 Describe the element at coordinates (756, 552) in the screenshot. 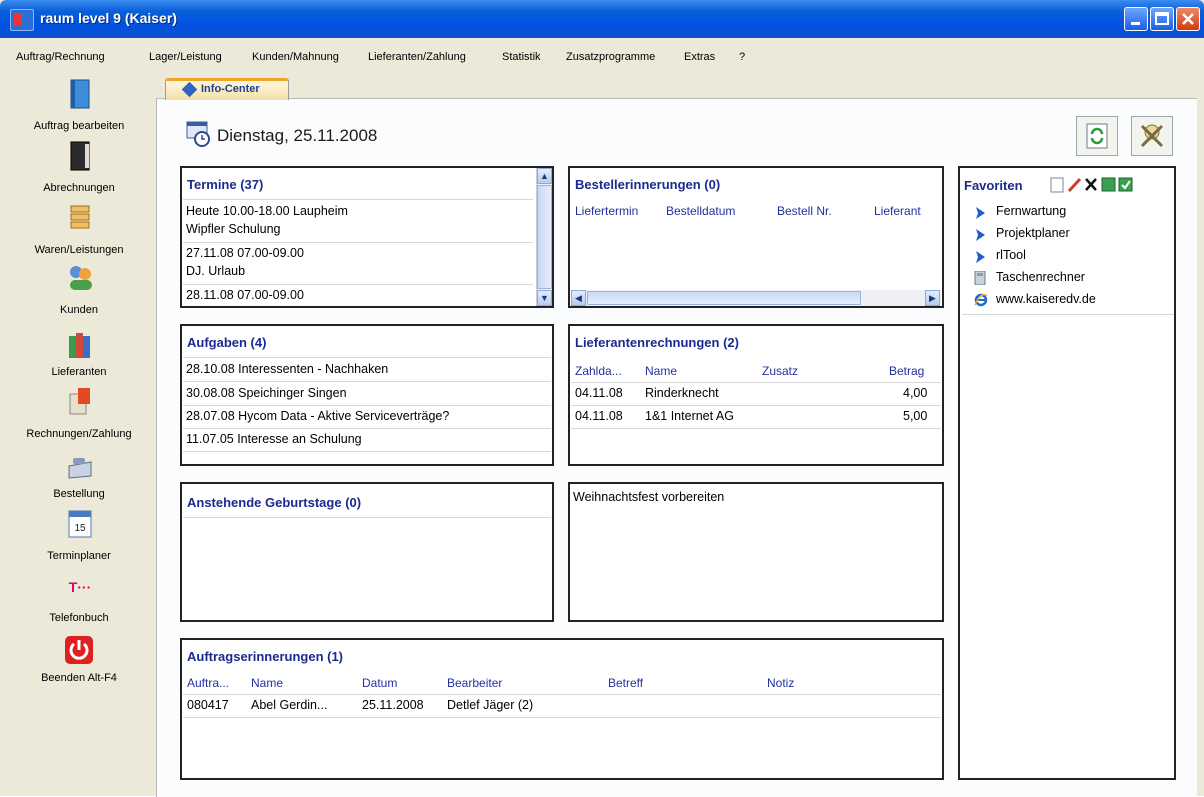

I see `notiz-panel: Weihnachtsfest vorbereiten` at that location.